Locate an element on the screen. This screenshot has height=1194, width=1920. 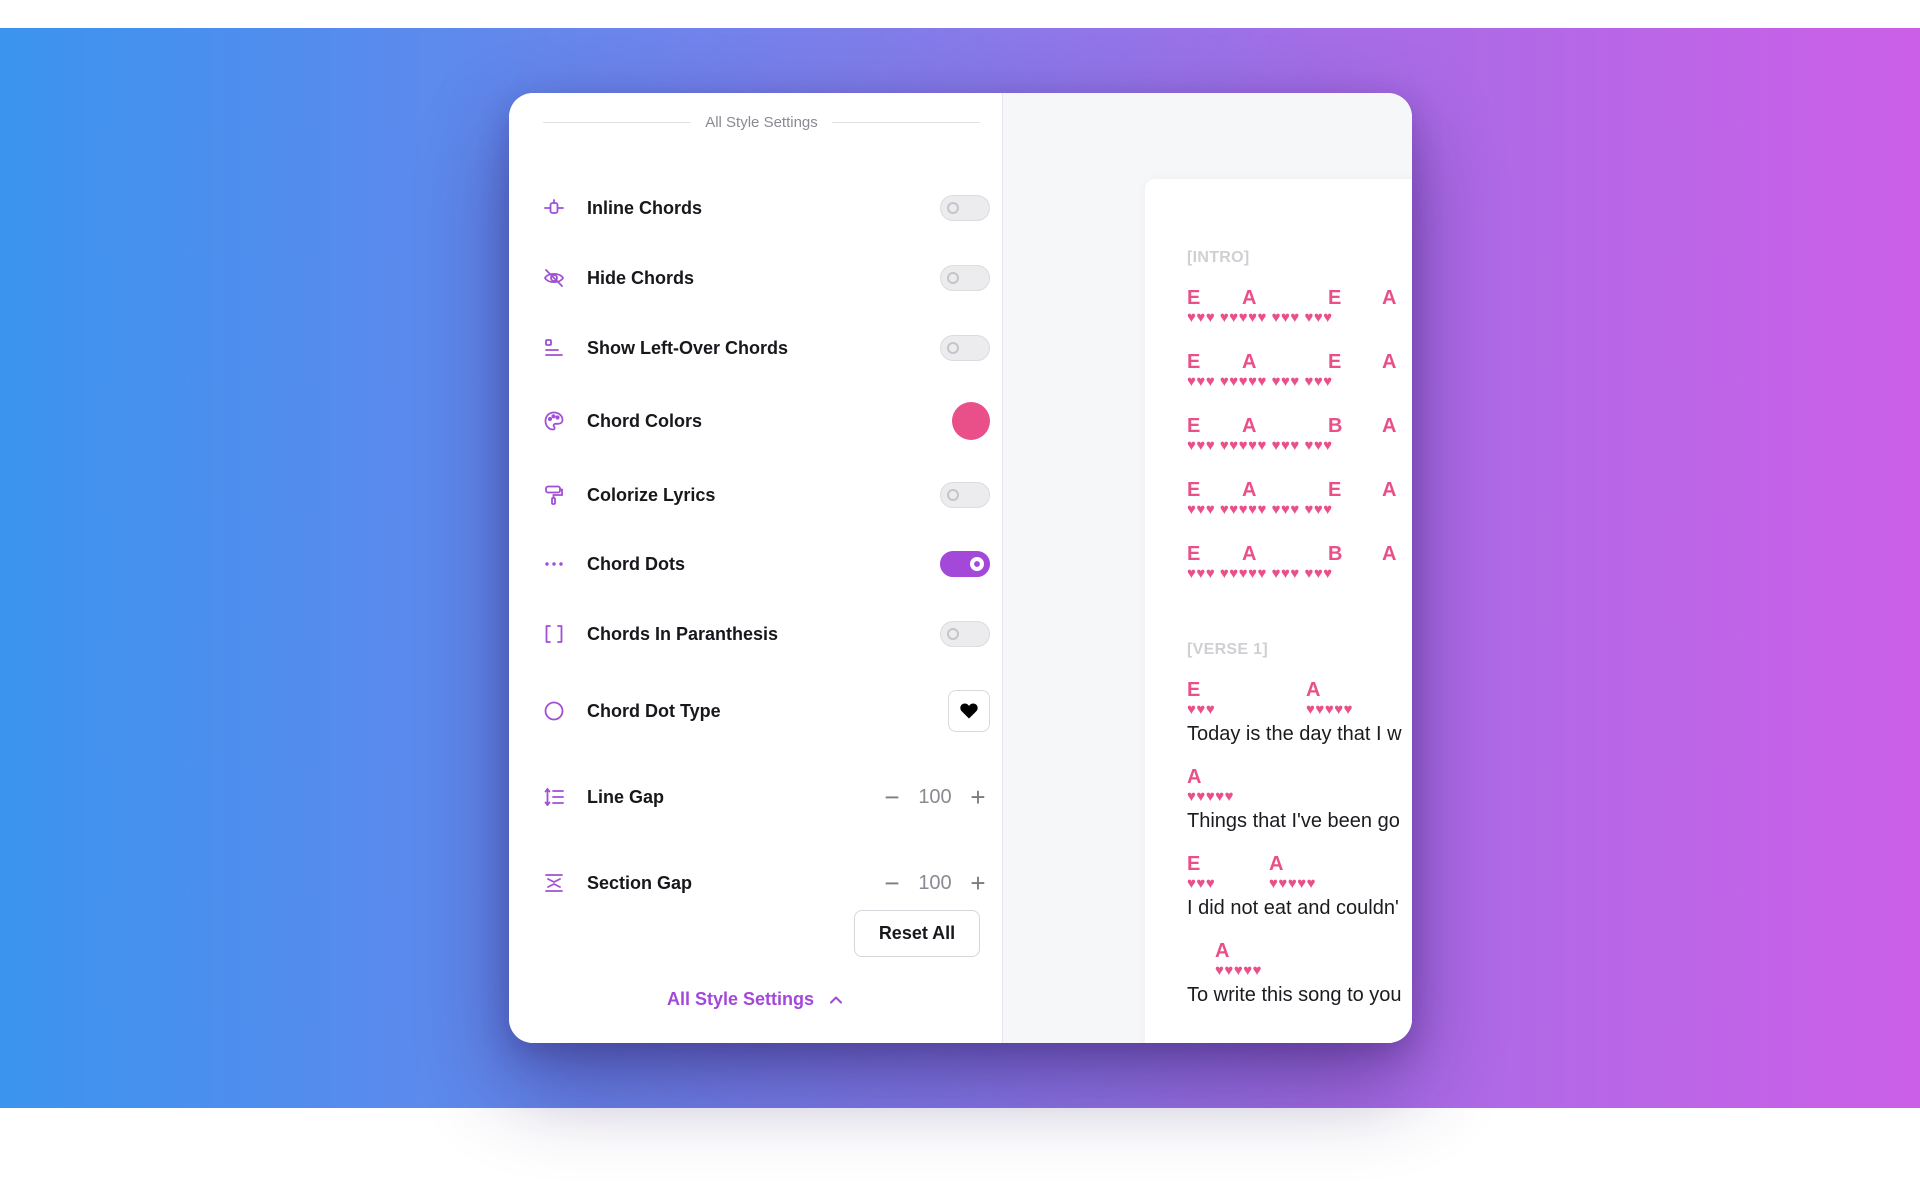
eye-off-icon is located at coordinates (554, 278).